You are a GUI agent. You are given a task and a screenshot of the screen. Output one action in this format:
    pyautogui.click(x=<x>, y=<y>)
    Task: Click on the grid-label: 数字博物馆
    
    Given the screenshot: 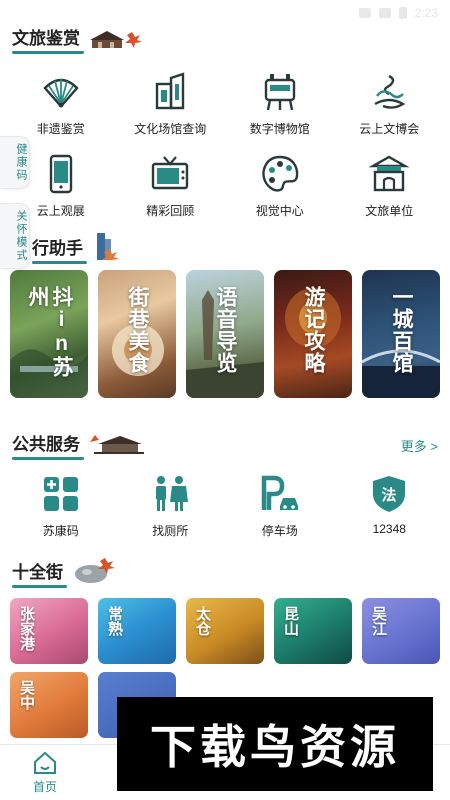 What is the action you would take?
    pyautogui.click(x=279, y=129)
    